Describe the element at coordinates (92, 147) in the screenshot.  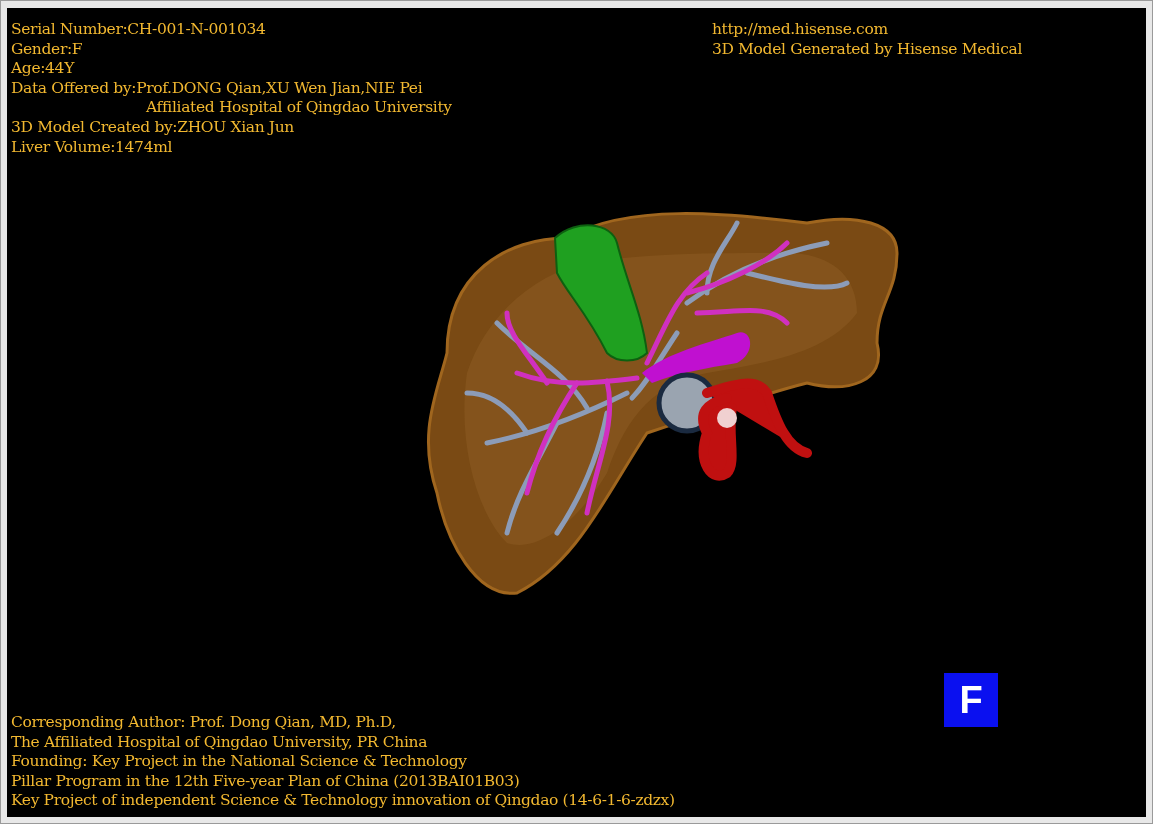
I see `info-text: Liver Volume:1474ml` at that location.